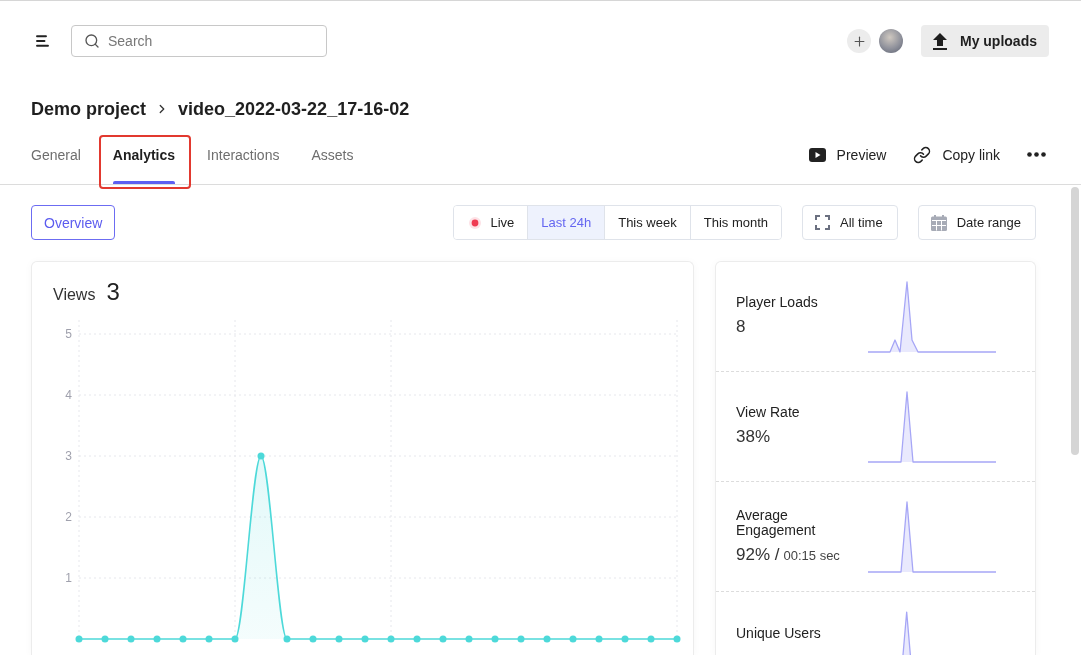 The width and height of the screenshot is (1081, 655). Describe the element at coordinates (1075, 321) in the screenshot. I see `scrollbar-thumb` at that location.